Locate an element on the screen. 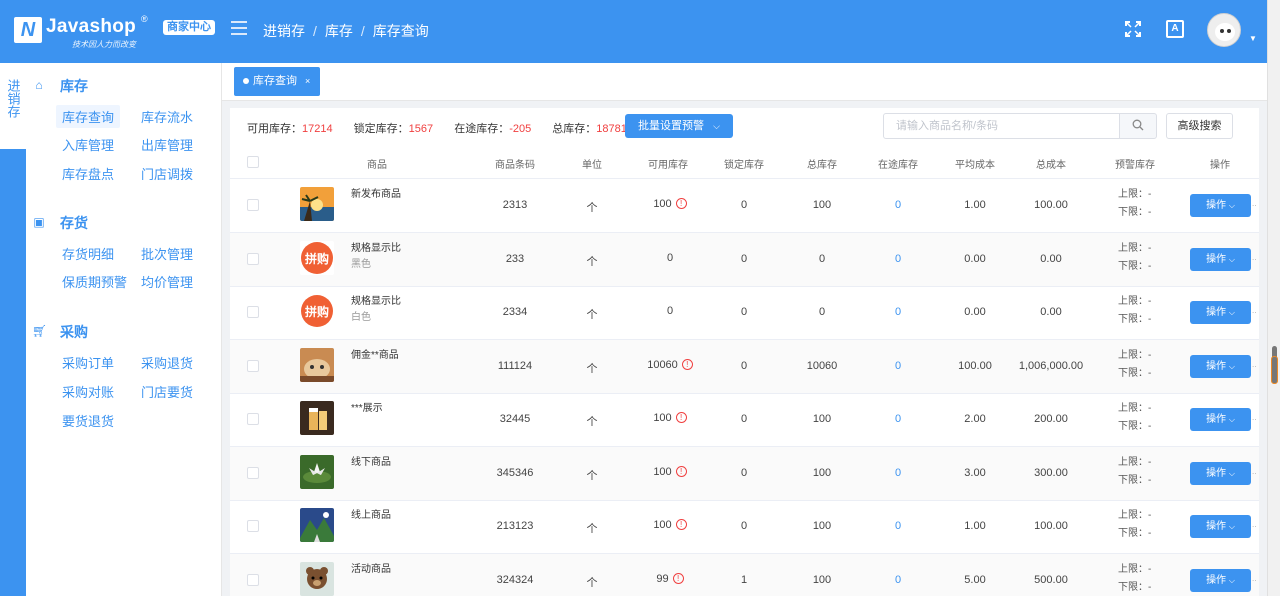 Image resolution: width=1280 pixels, height=596 pixels. avg-cost-cell: 5.00 is located at coordinates (975, 580).